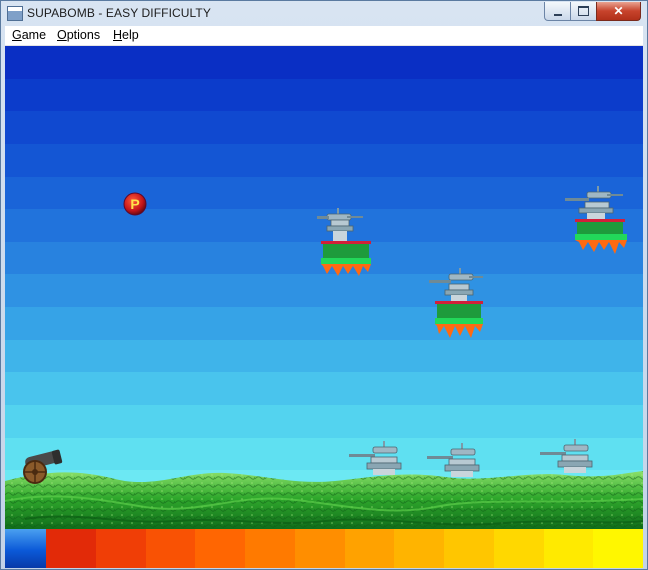  What do you see at coordinates (324, 13) in the screenshot?
I see `title-bar: SUPABOMB - EASY DIFFICULTY ✕` at bounding box center [324, 13].